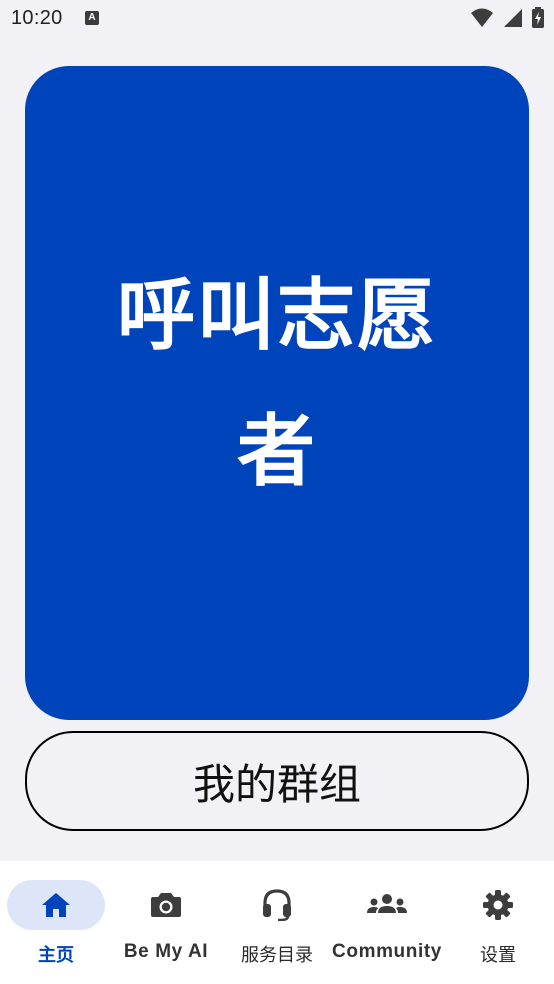  What do you see at coordinates (166, 922) in the screenshot?
I see `nav-be-my-ai: Be My AI` at bounding box center [166, 922].